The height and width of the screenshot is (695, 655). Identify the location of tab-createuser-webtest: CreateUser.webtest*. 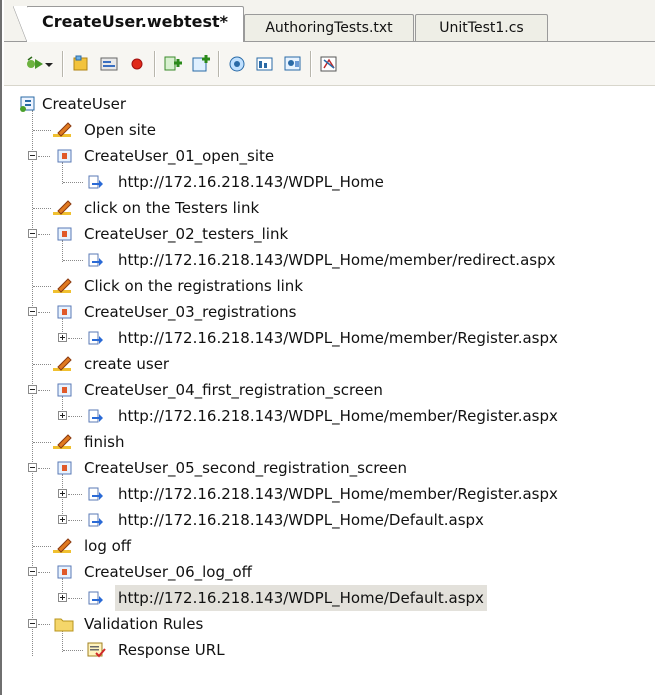
(128, 24).